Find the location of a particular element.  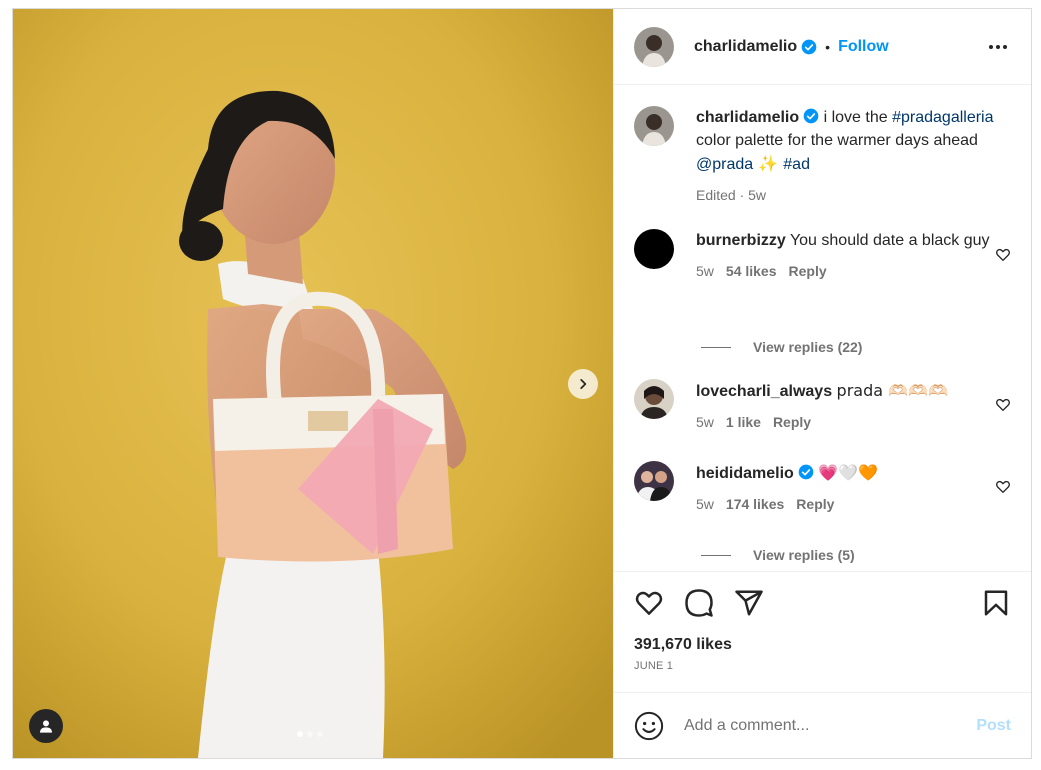

caption-avatar is located at coordinates (654, 126).